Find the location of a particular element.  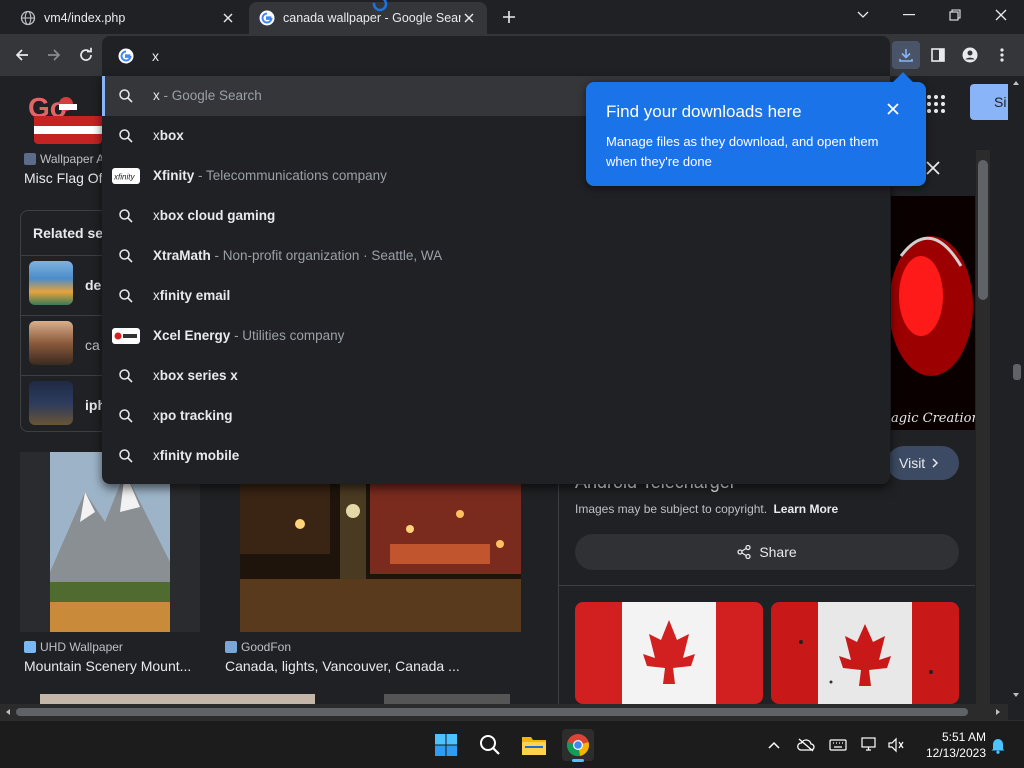

suggestion-rest: finity is located at coordinates (178, 175).